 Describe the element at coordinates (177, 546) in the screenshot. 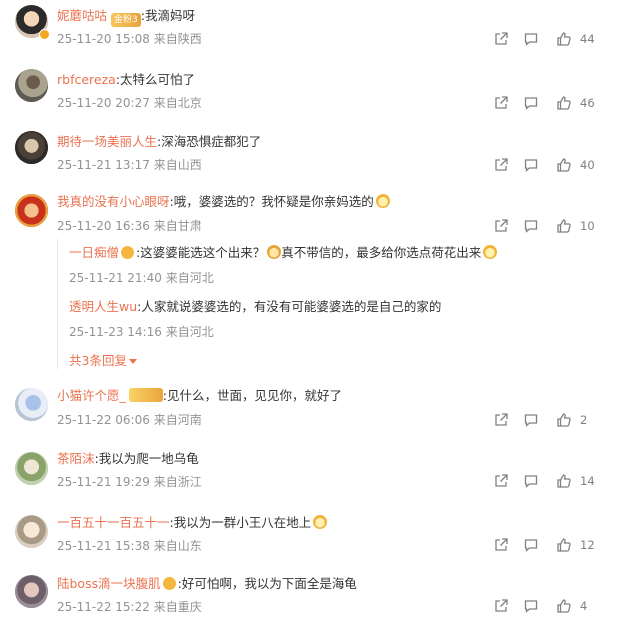

I see `location: 来自山东` at that location.